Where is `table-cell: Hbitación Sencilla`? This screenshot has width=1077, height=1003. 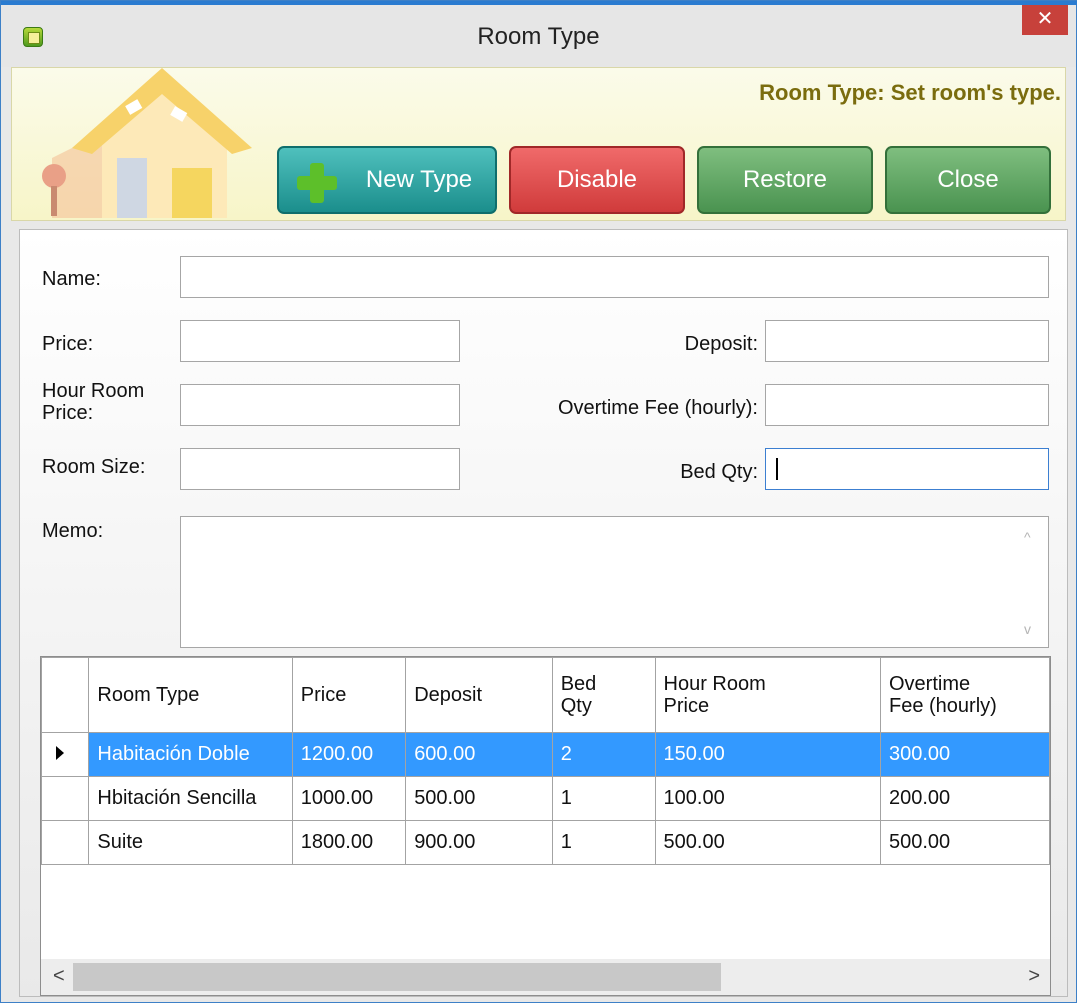
table-cell: Hbitación Sencilla is located at coordinates (190, 798).